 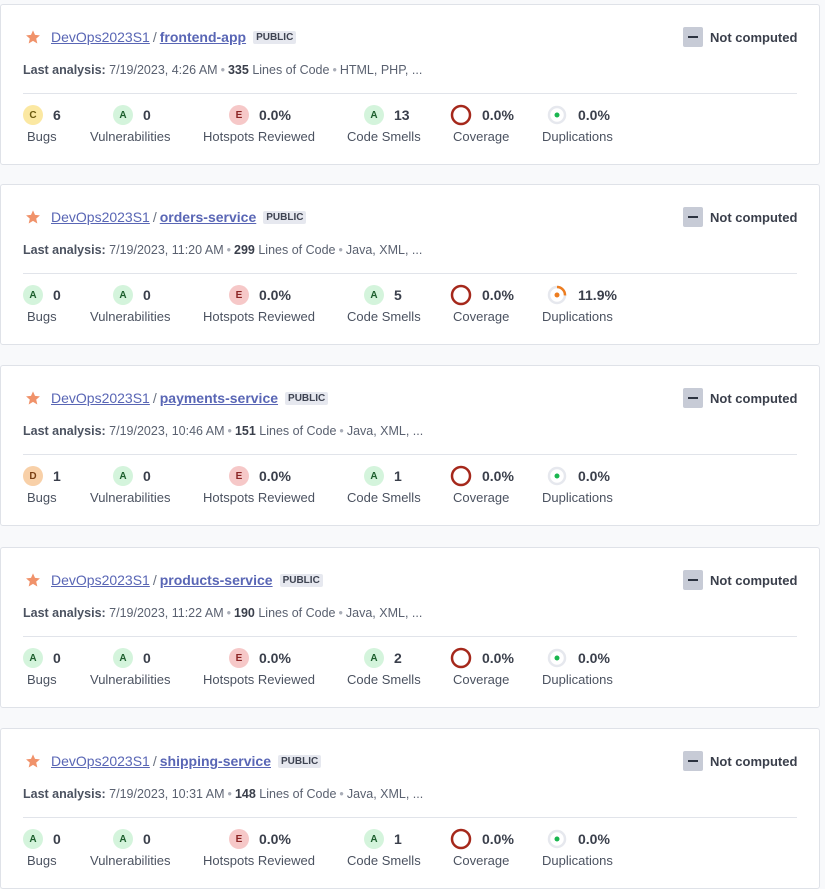 What do you see at coordinates (219, 398) in the screenshot?
I see `project-link: payments-service` at bounding box center [219, 398].